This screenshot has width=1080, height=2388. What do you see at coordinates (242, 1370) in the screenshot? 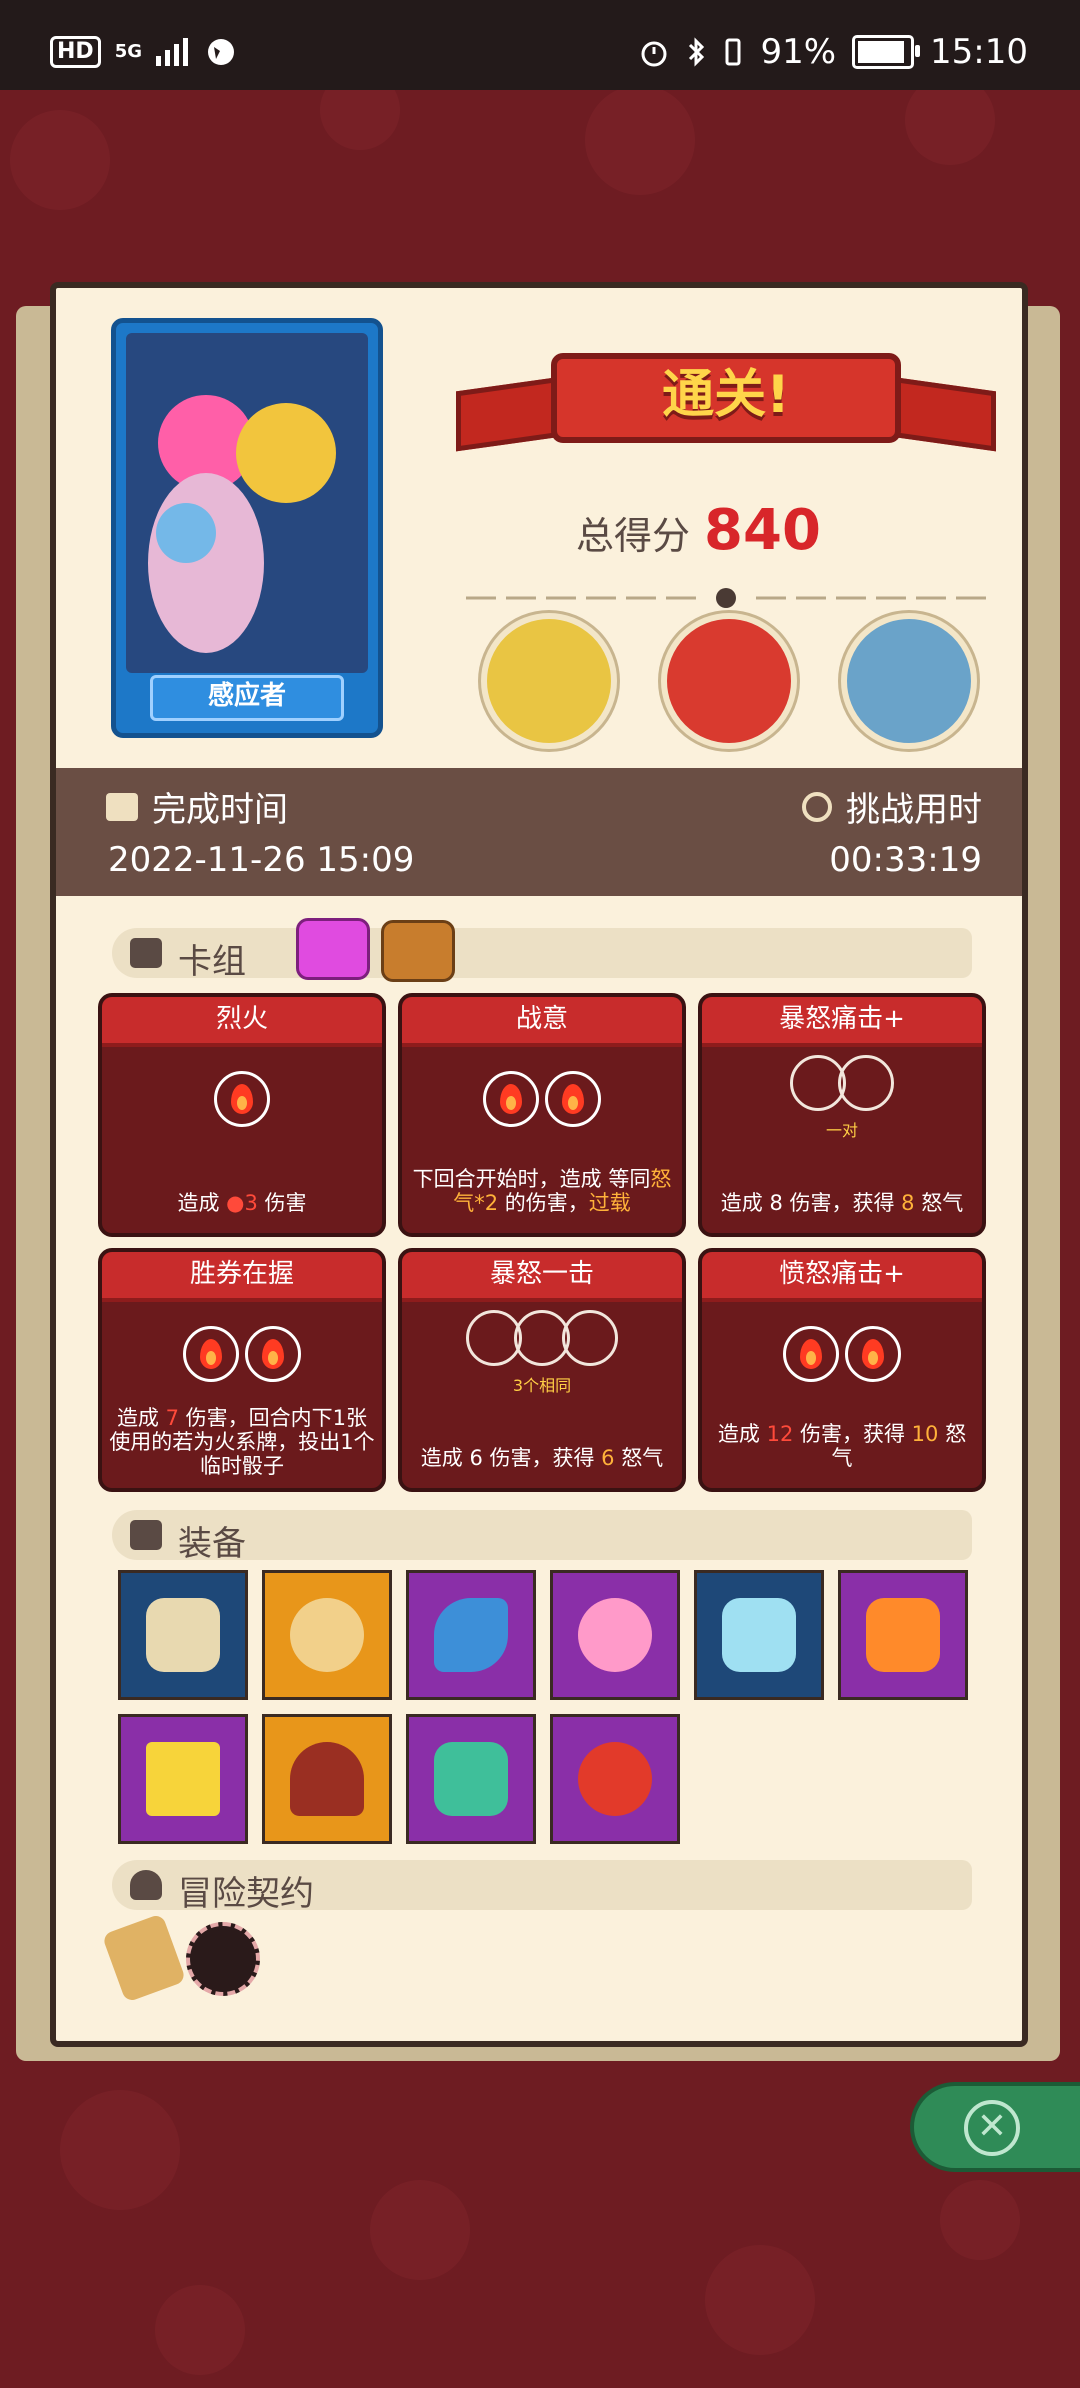
I see `deck-card: 胜券在握 造成 7 伤害，回合内下1张使用的若为火系牌，投出1个临时骰子` at bounding box center [242, 1370].